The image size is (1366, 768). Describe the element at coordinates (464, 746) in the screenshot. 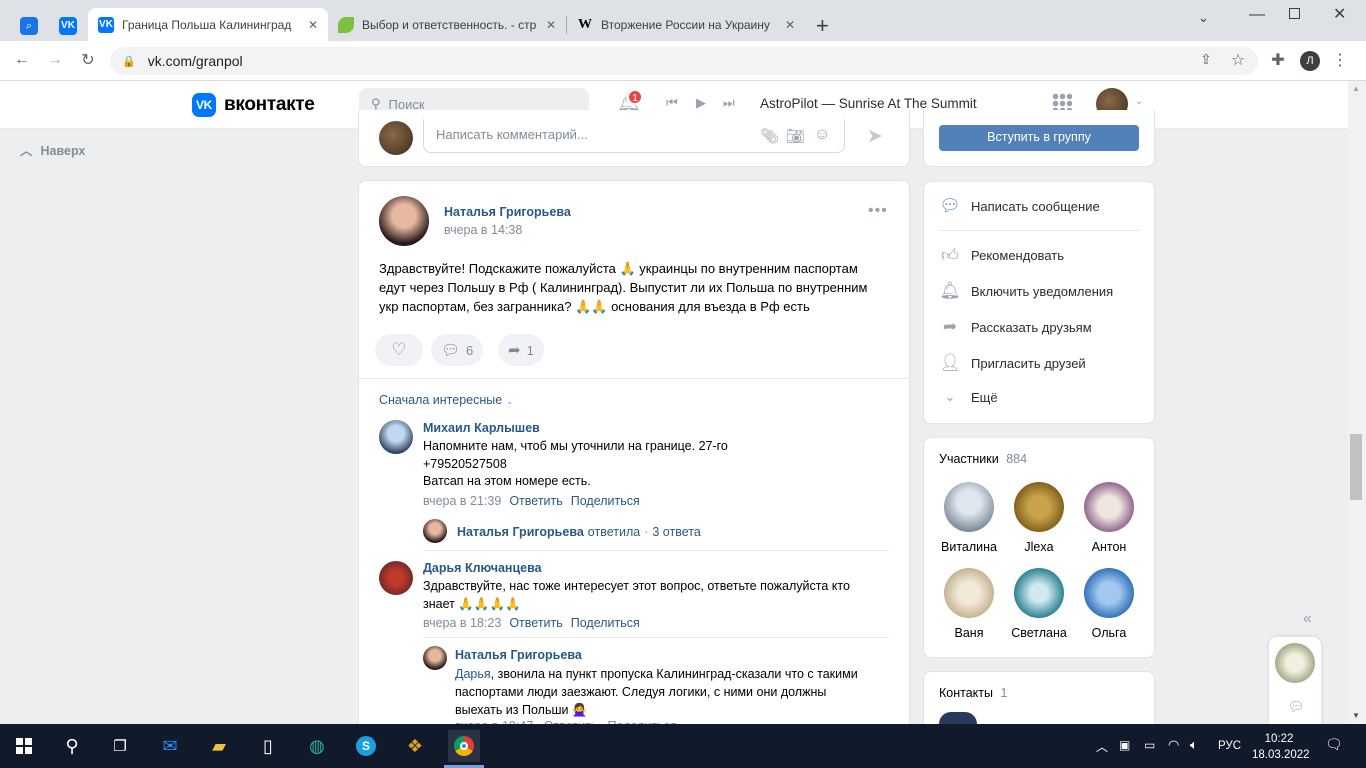

I see `chrome-browser-icon` at that location.